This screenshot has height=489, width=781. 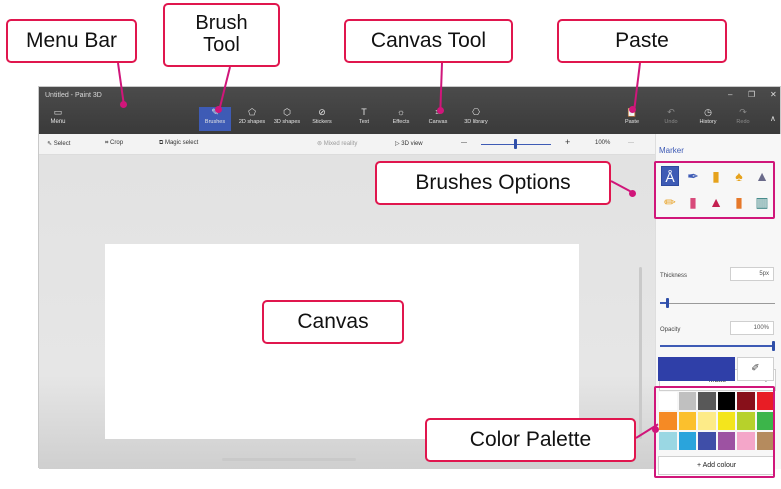 What do you see at coordinates (181, 143) in the screenshot?
I see `magic-select-label: Magic select` at bounding box center [181, 143].